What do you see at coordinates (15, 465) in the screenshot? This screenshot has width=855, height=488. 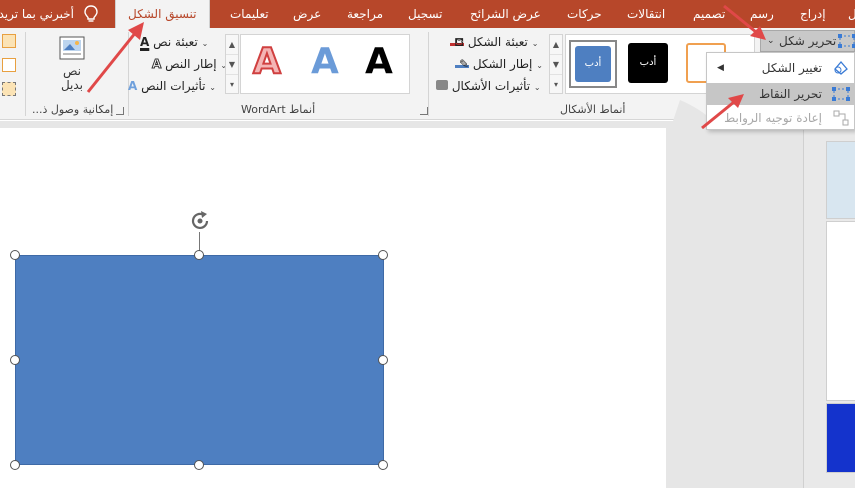 I see `resize-handle-bottom-left` at bounding box center [15, 465].